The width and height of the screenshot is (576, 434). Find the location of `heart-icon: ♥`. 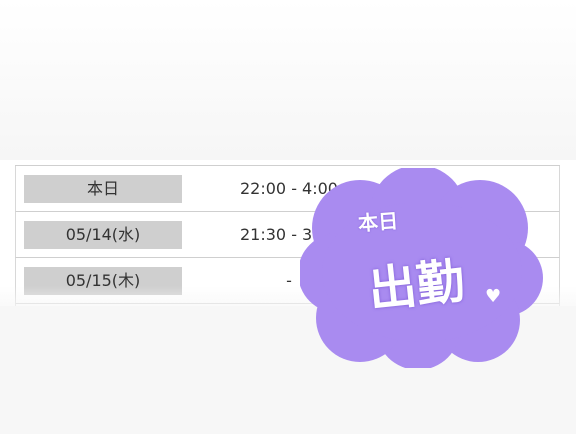

heart-icon: ♥ is located at coordinates (493, 296).